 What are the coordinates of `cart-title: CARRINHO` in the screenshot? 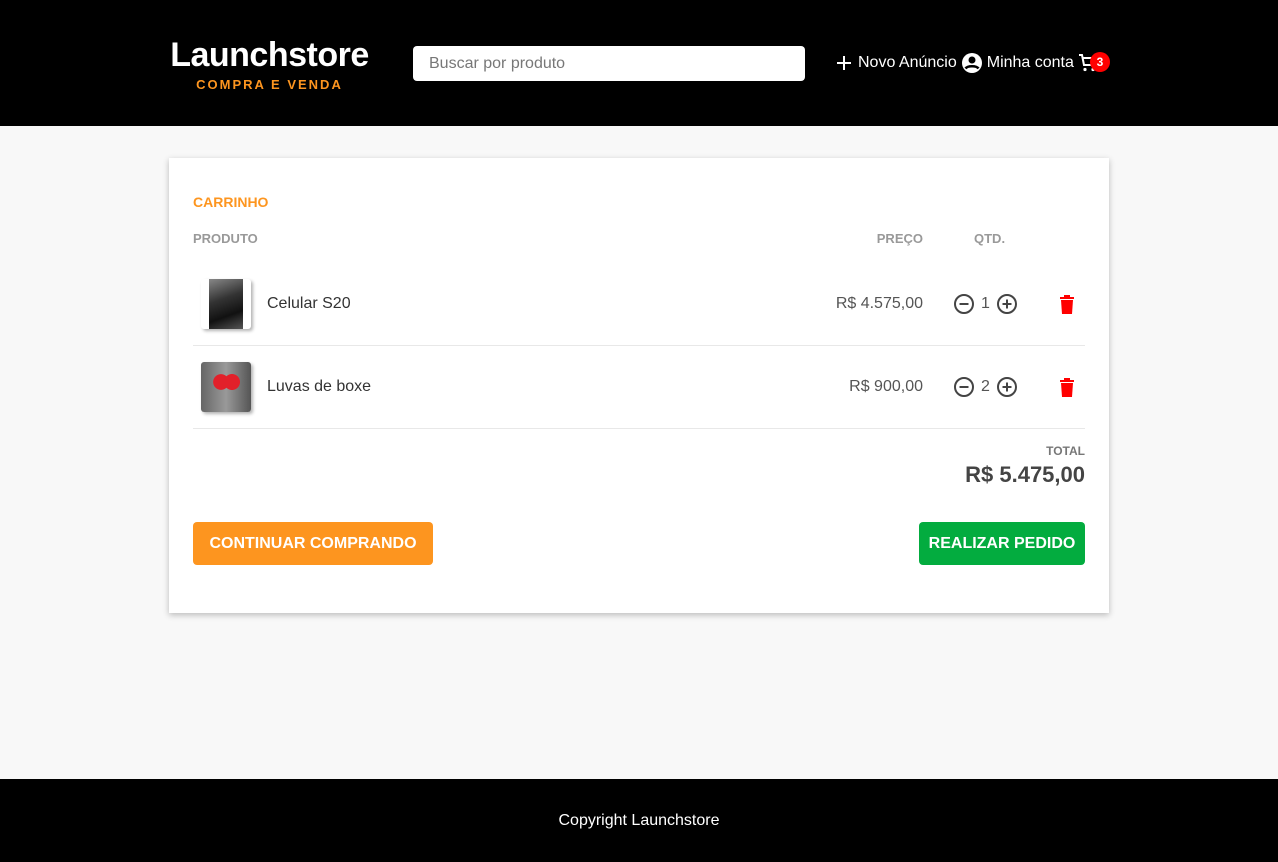 It's located at (231, 202).